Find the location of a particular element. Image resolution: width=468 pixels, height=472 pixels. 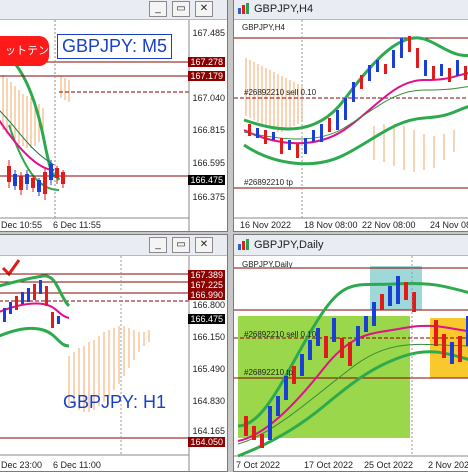

price-tick: 166.375 is located at coordinates (208, 197).